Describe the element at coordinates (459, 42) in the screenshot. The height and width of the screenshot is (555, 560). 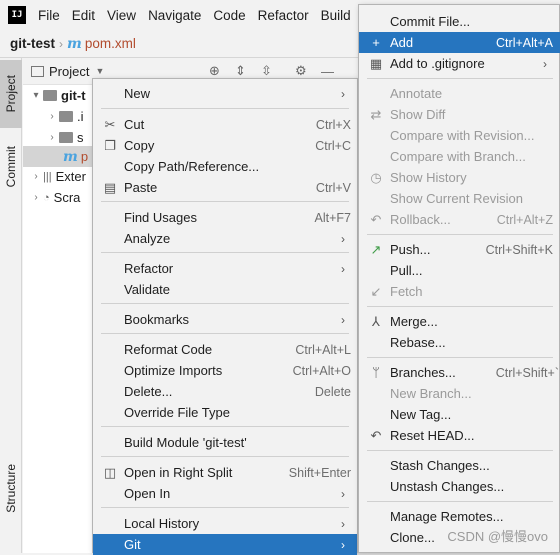
I see `git-item-add: + Add Ctrl+Alt+A` at that location.